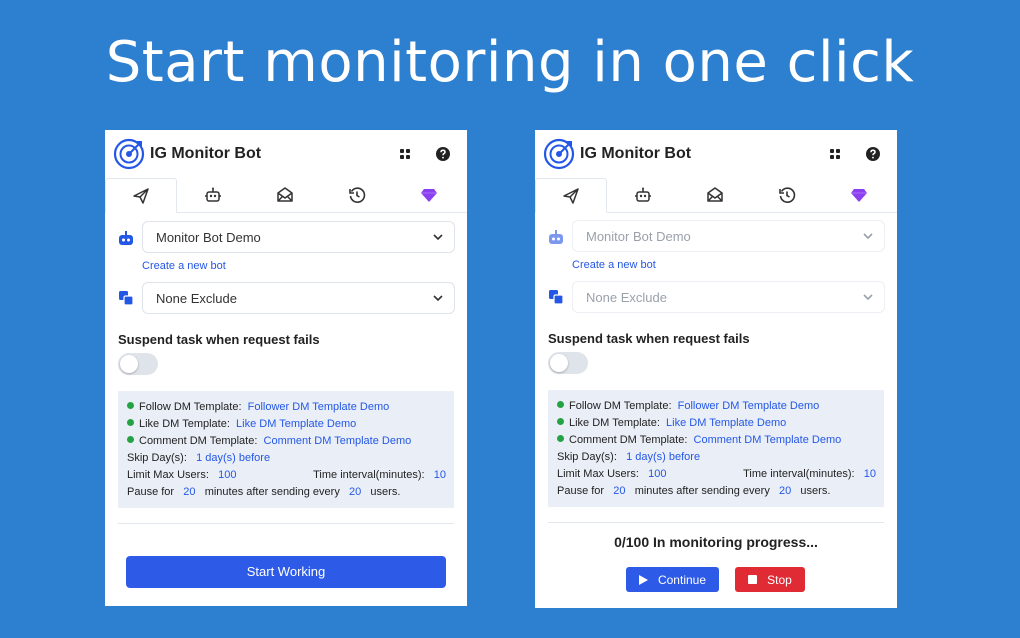 This screenshot has height=638, width=1020. Describe the element at coordinates (682, 579) in the screenshot. I see `continue-button-label: Continue` at that location.